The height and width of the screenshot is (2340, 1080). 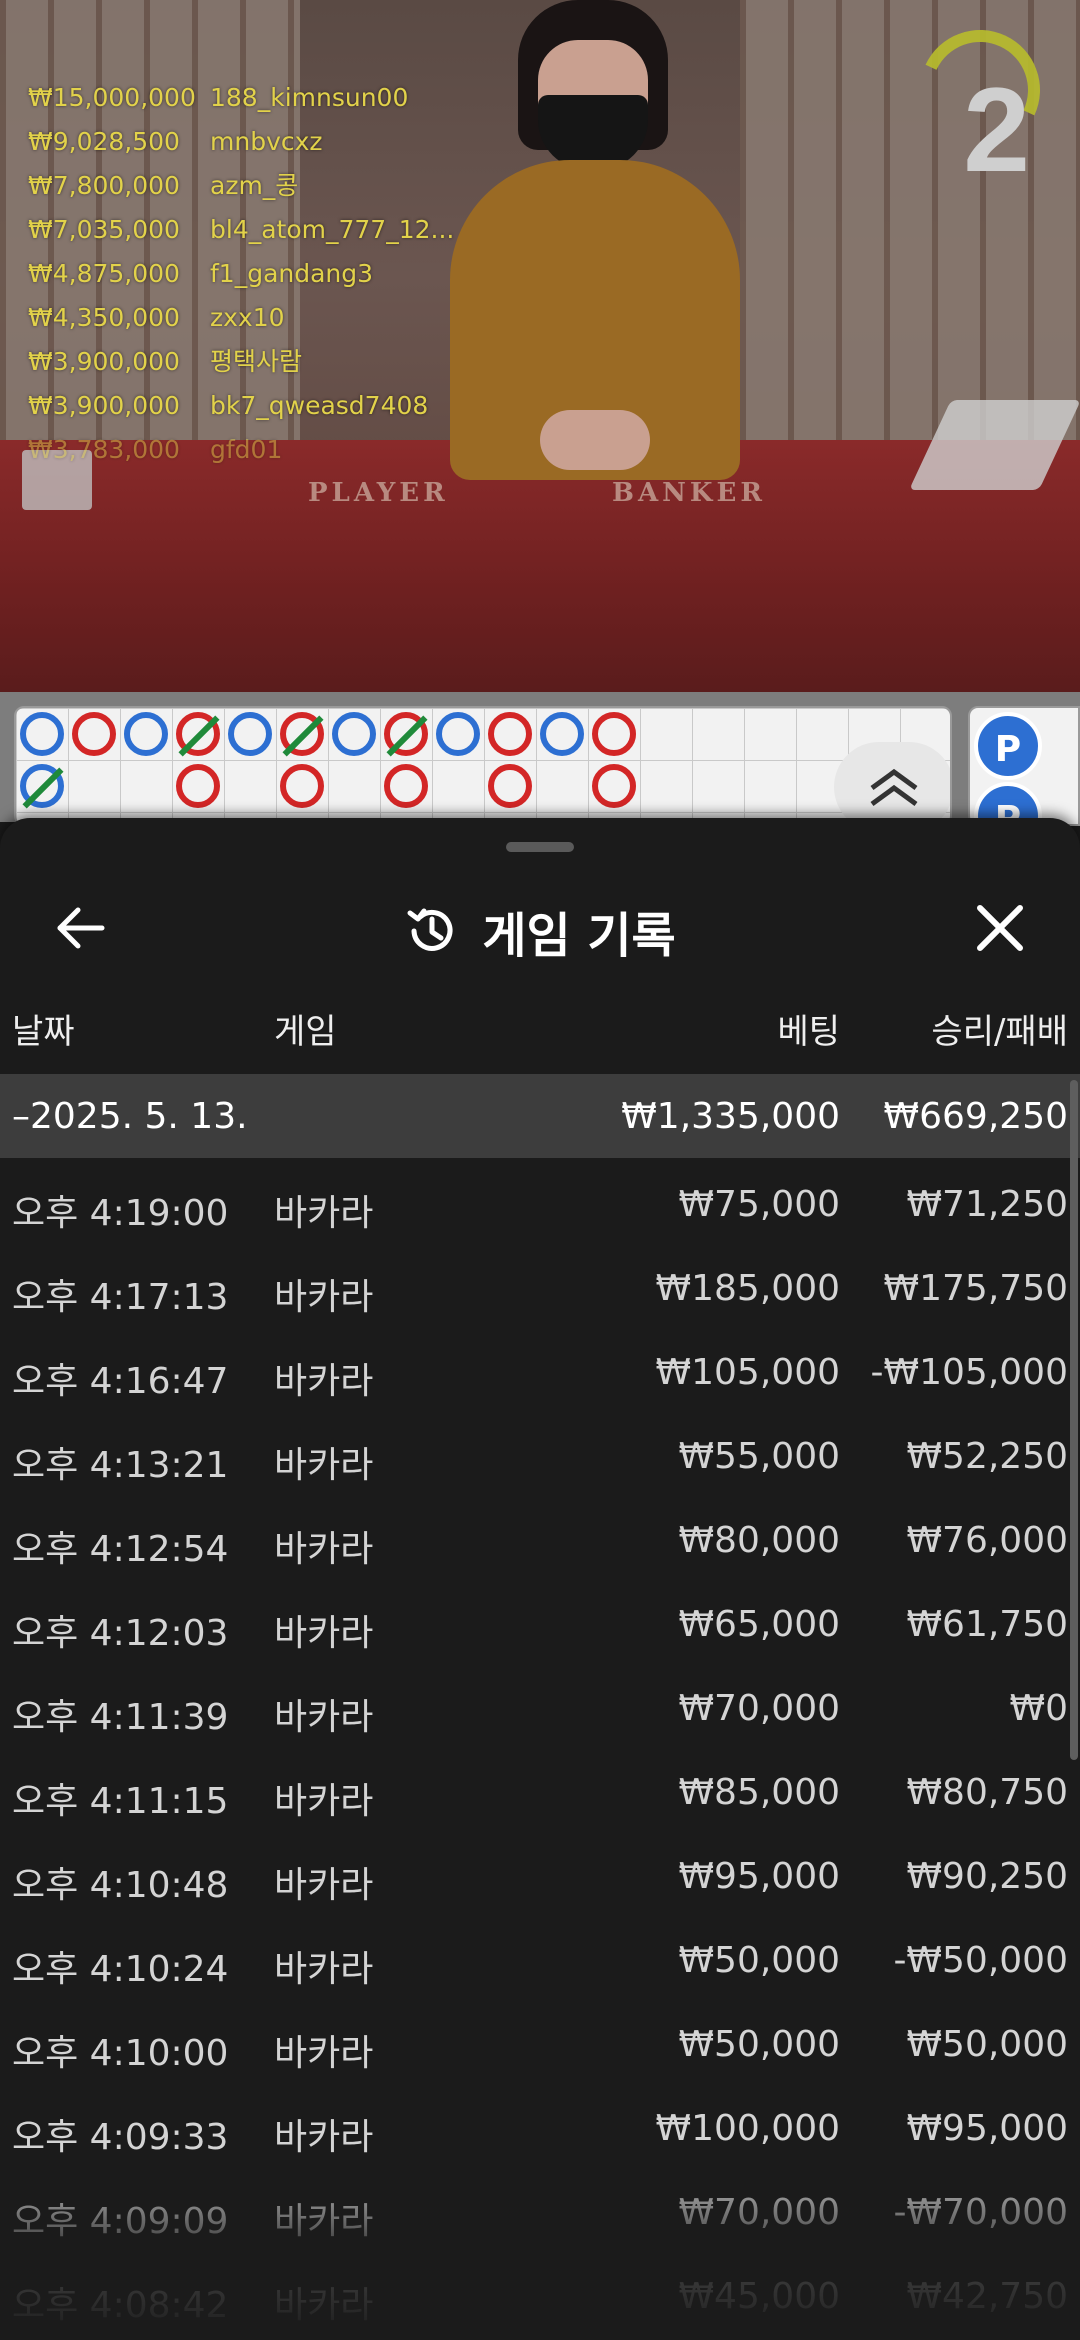 What do you see at coordinates (540, 2212) in the screenshot?
I see `history-row: 오후 4:09:09 바카라 ₩70,000 -₩70,000` at bounding box center [540, 2212].